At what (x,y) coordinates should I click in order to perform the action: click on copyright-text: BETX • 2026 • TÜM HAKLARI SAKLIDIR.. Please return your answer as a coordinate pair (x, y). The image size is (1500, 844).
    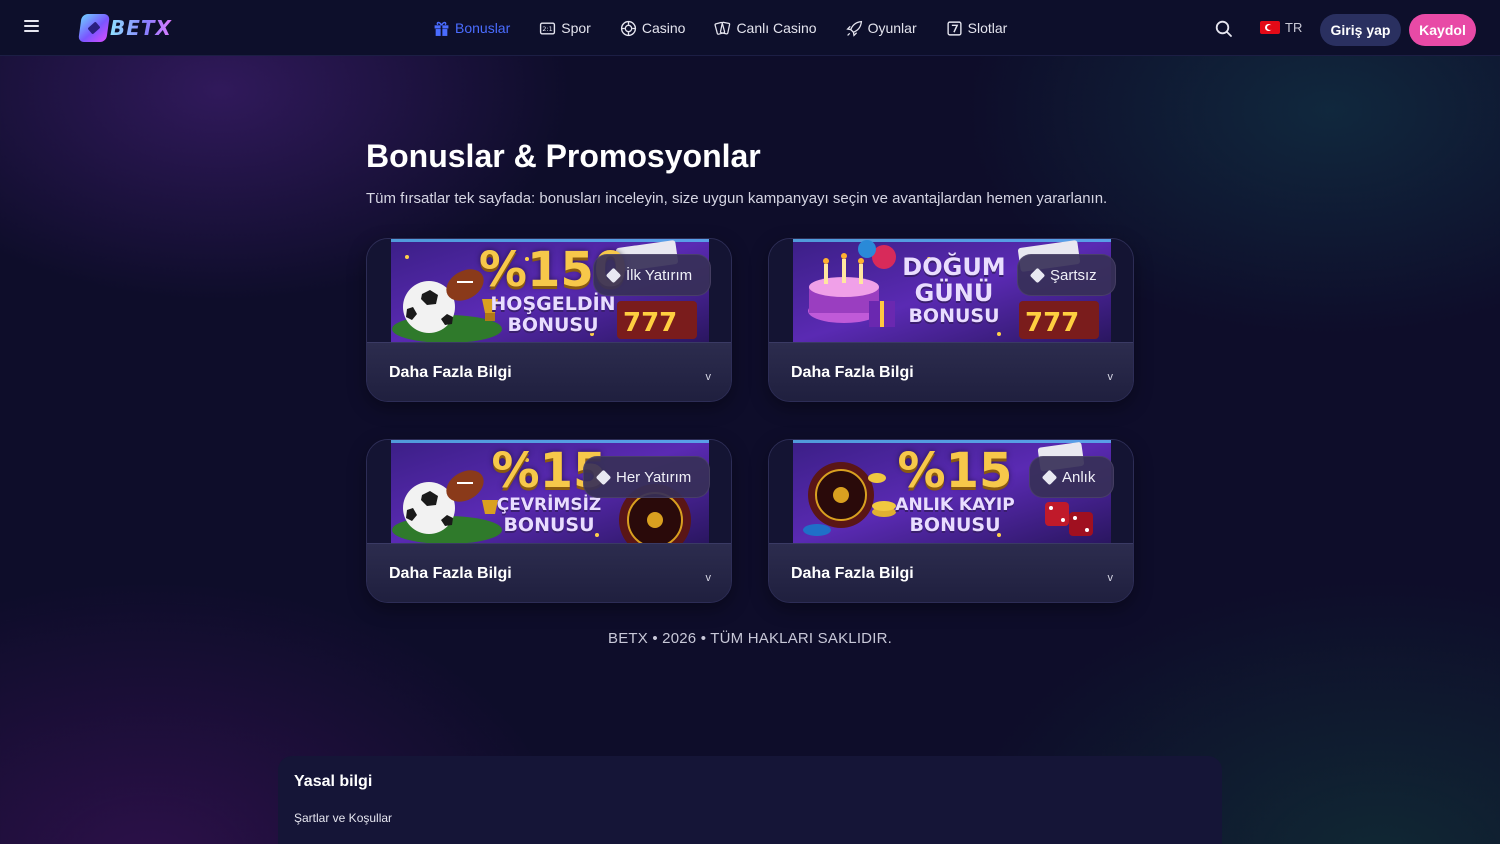
    Looking at the image, I should click on (750, 638).